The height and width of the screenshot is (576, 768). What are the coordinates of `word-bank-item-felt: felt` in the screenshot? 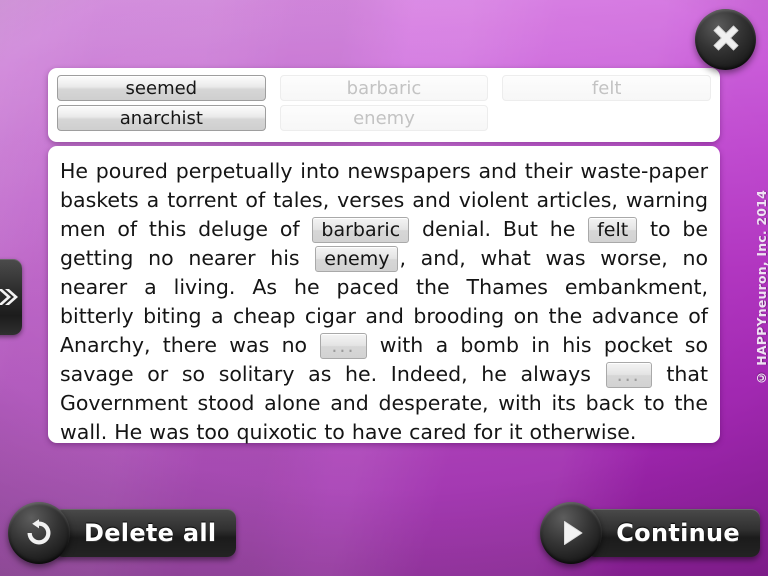 It's located at (606, 88).